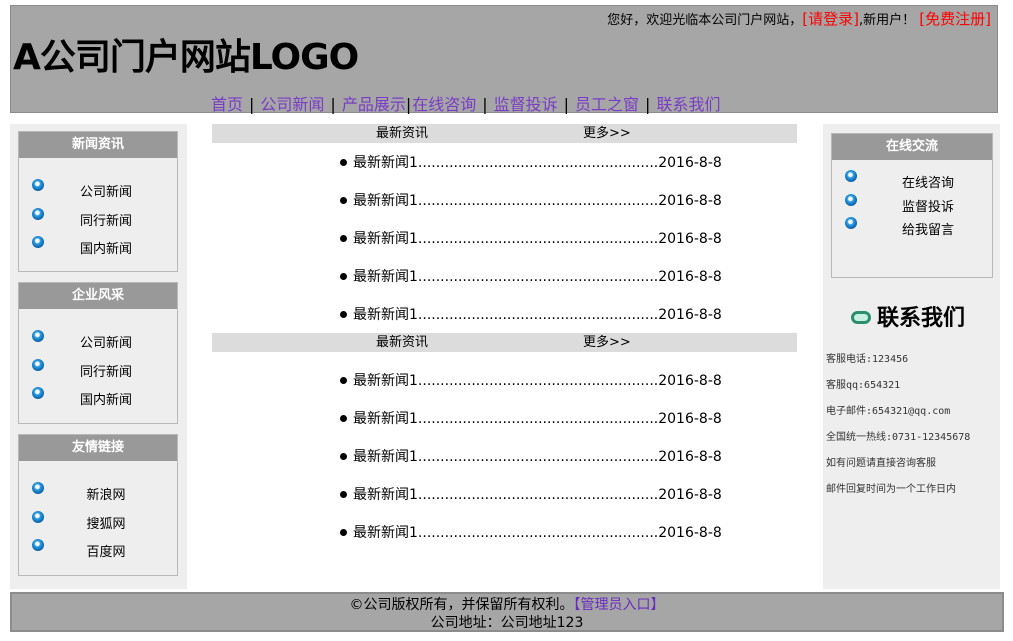 Image resolution: width=1013 pixels, height=641 pixels. I want to click on nav-contact: 联系我们, so click(688, 104).